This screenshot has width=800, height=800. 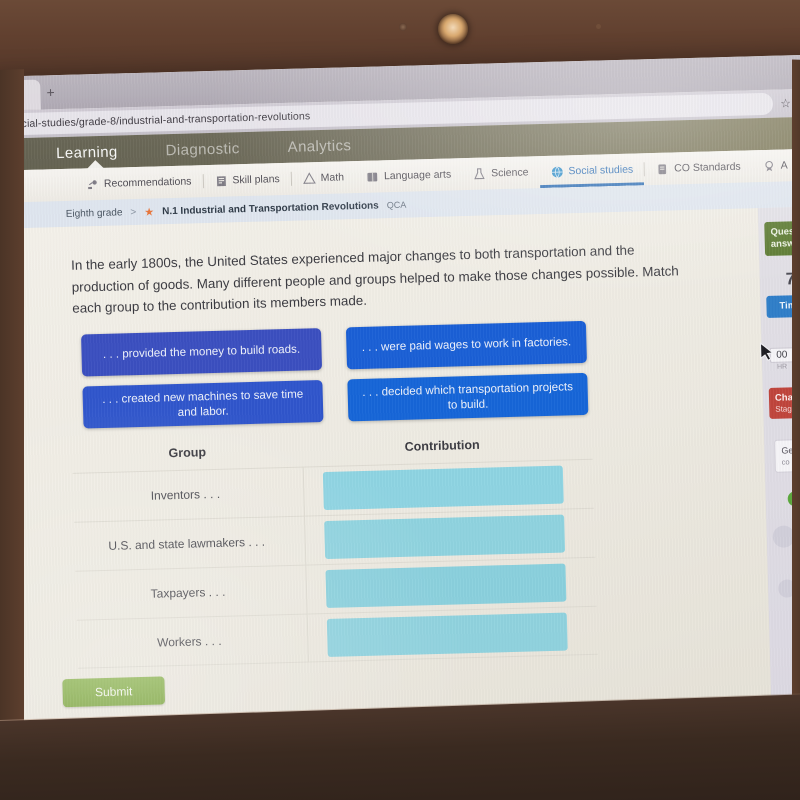 I want to click on tab-math: Math, so click(x=323, y=178).